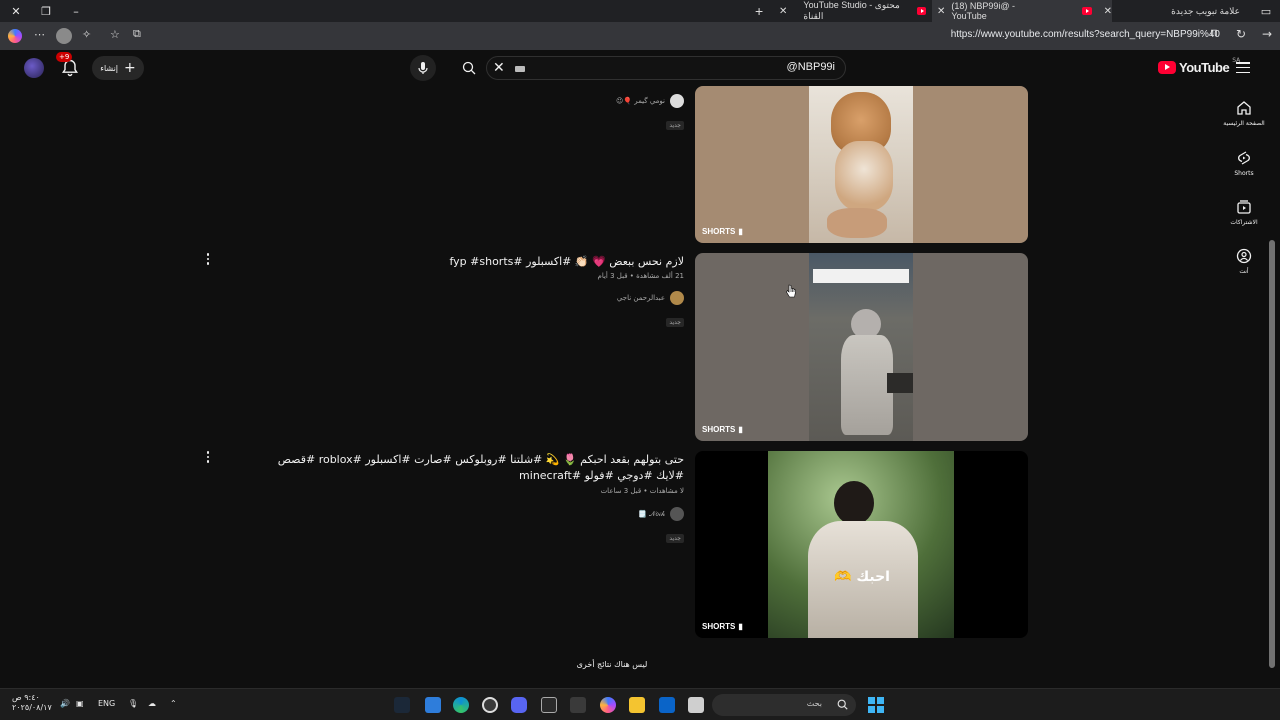 The image size is (1280, 720). What do you see at coordinates (1244, 256) in the screenshot?
I see `you-icon` at bounding box center [1244, 256].